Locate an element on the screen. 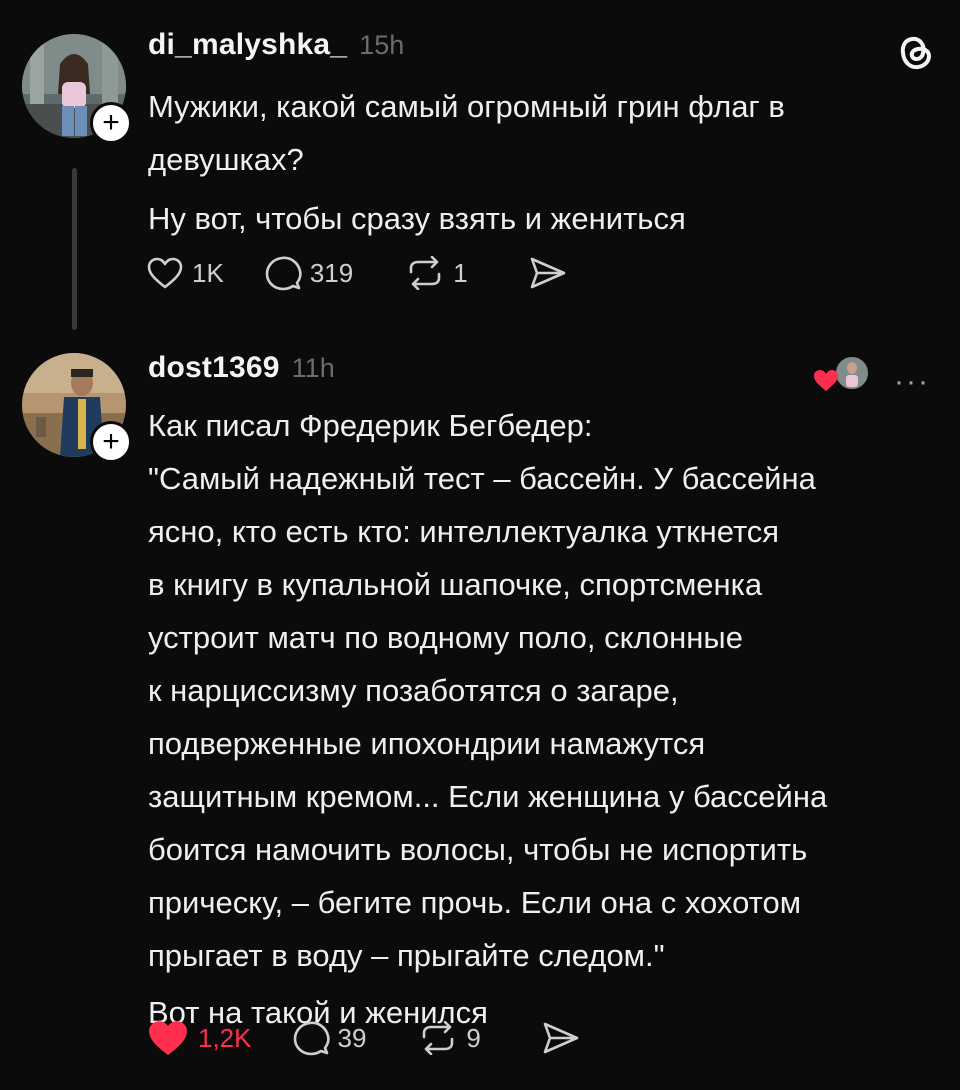 The image size is (960, 1090). username: di_malyshka_ is located at coordinates (247, 45).